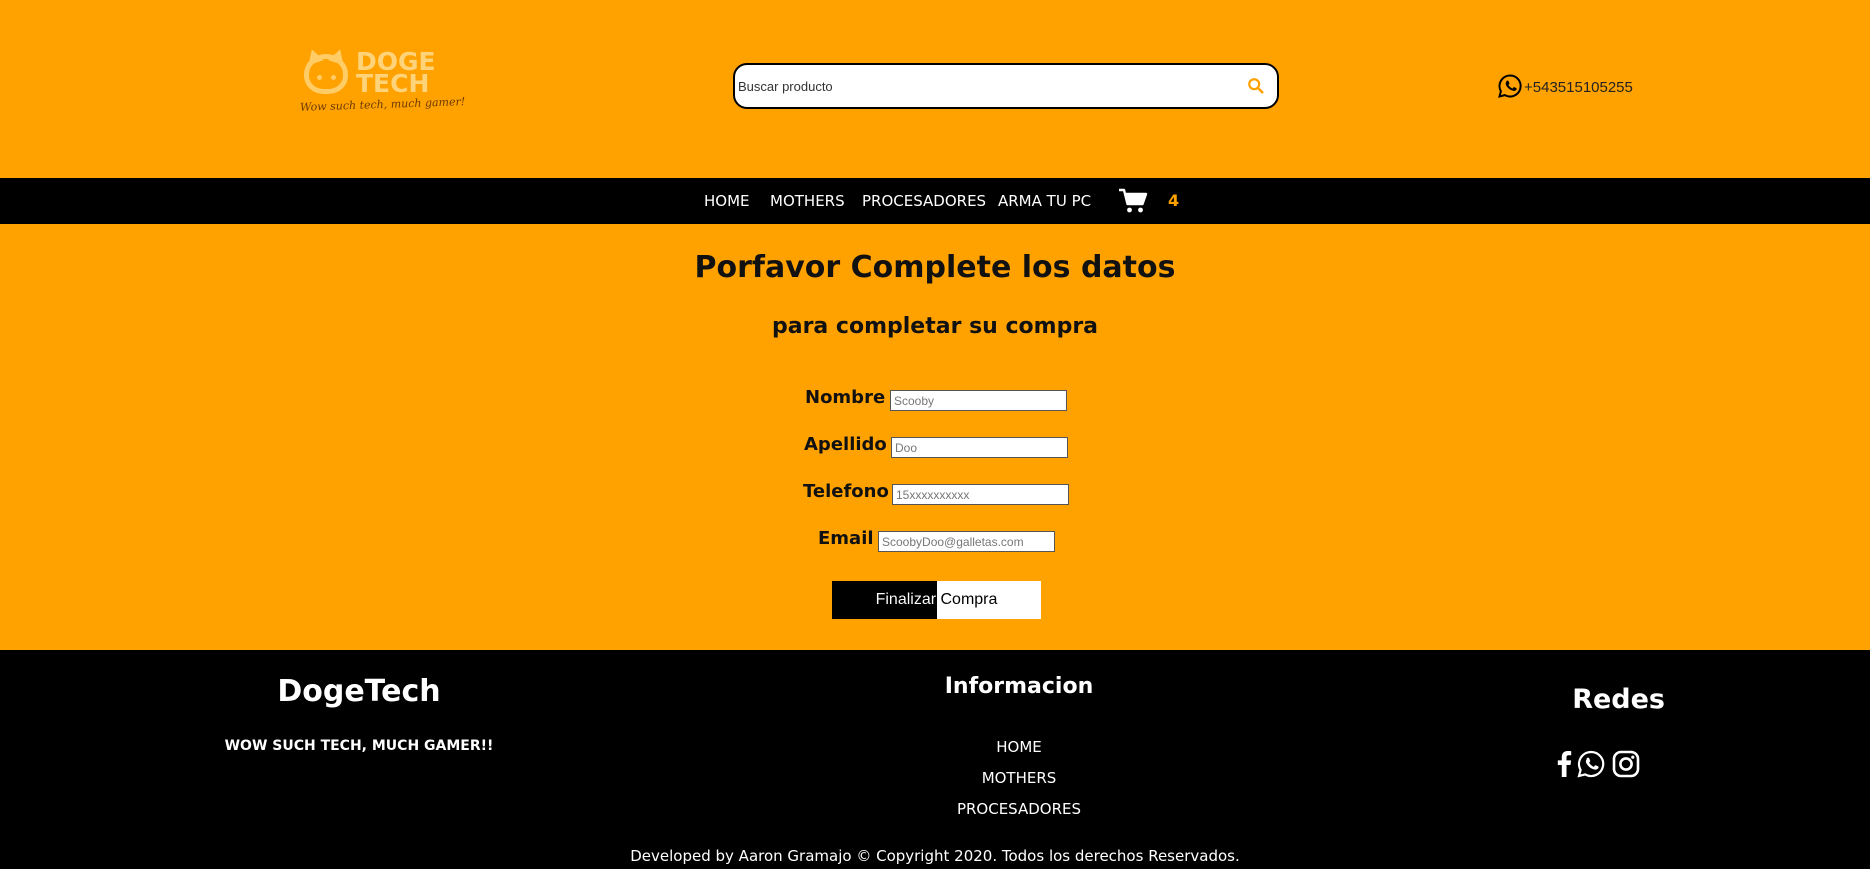  Describe the element at coordinates (359, 746) in the screenshot. I see `footer-slogan: WOW SUCH TECH, MUCH GAMER!!` at that location.